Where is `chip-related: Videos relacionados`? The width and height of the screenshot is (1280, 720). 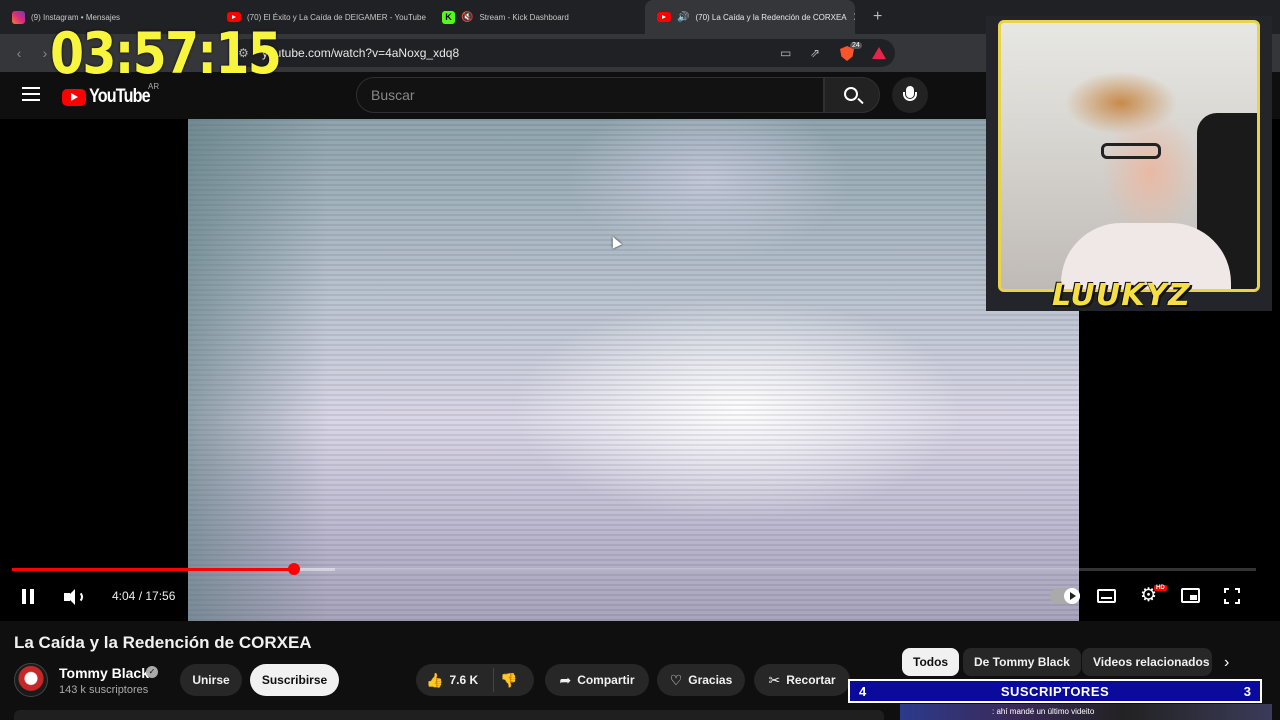
chip-related: Videos relacionados is located at coordinates (1147, 662).